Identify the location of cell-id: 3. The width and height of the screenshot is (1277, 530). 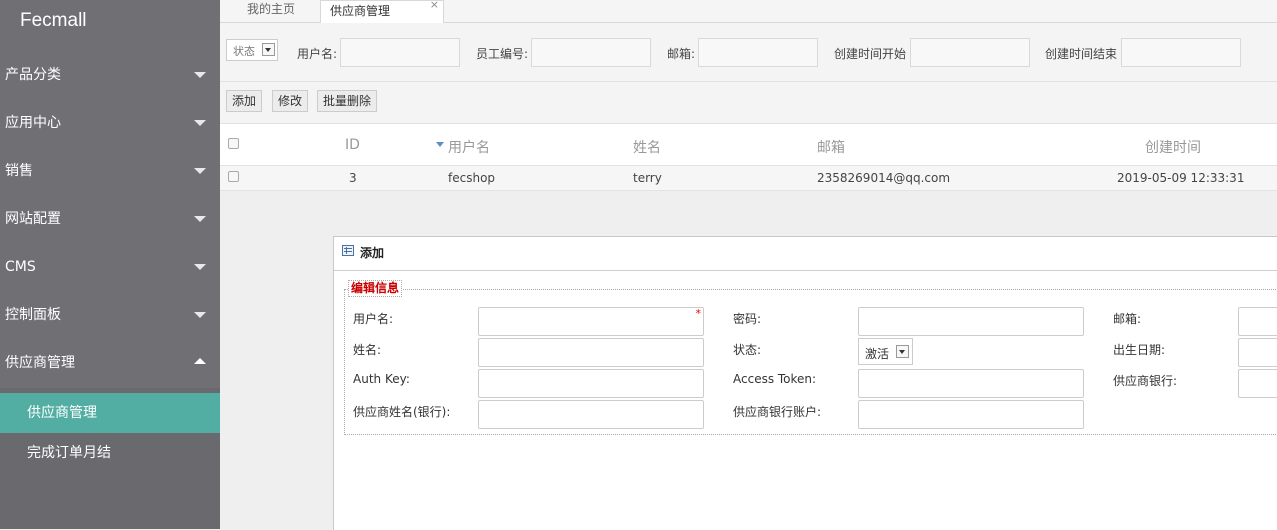
(353, 178).